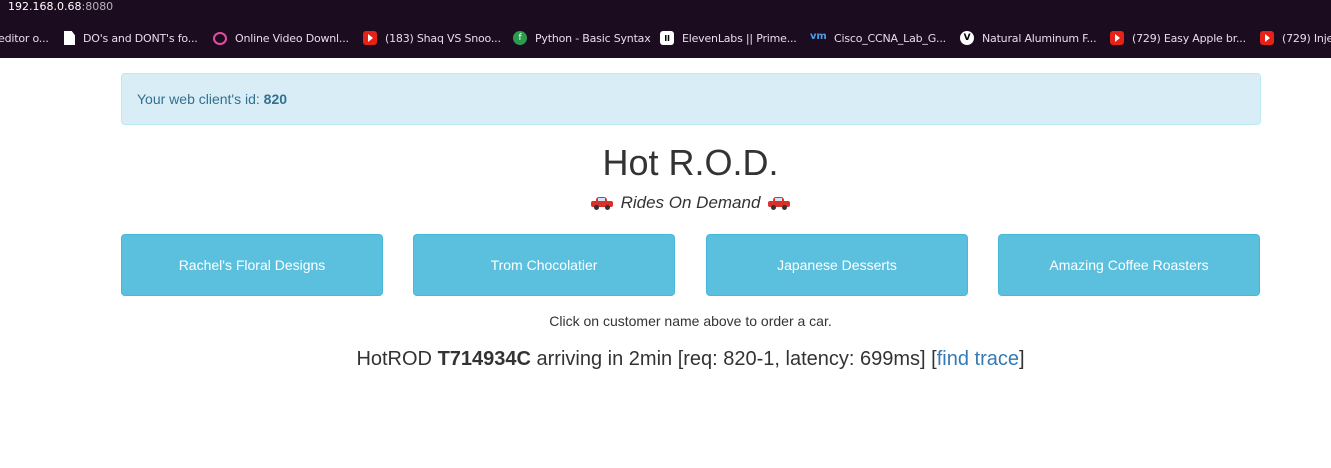 Image resolution: width=1331 pixels, height=468 pixels. I want to click on python-icon: f, so click(520, 38).